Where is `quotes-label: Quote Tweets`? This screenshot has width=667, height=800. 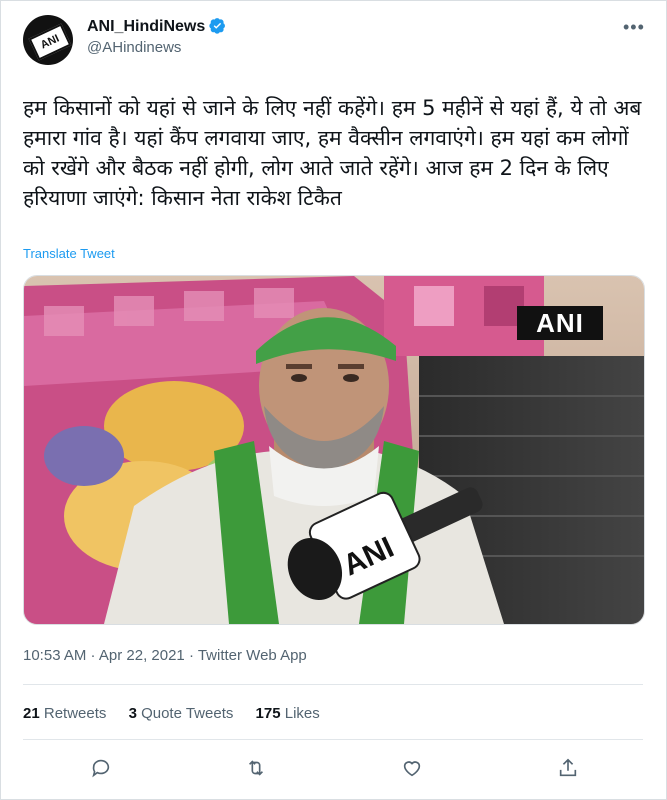
quotes-label: Quote Tweets is located at coordinates (187, 713).